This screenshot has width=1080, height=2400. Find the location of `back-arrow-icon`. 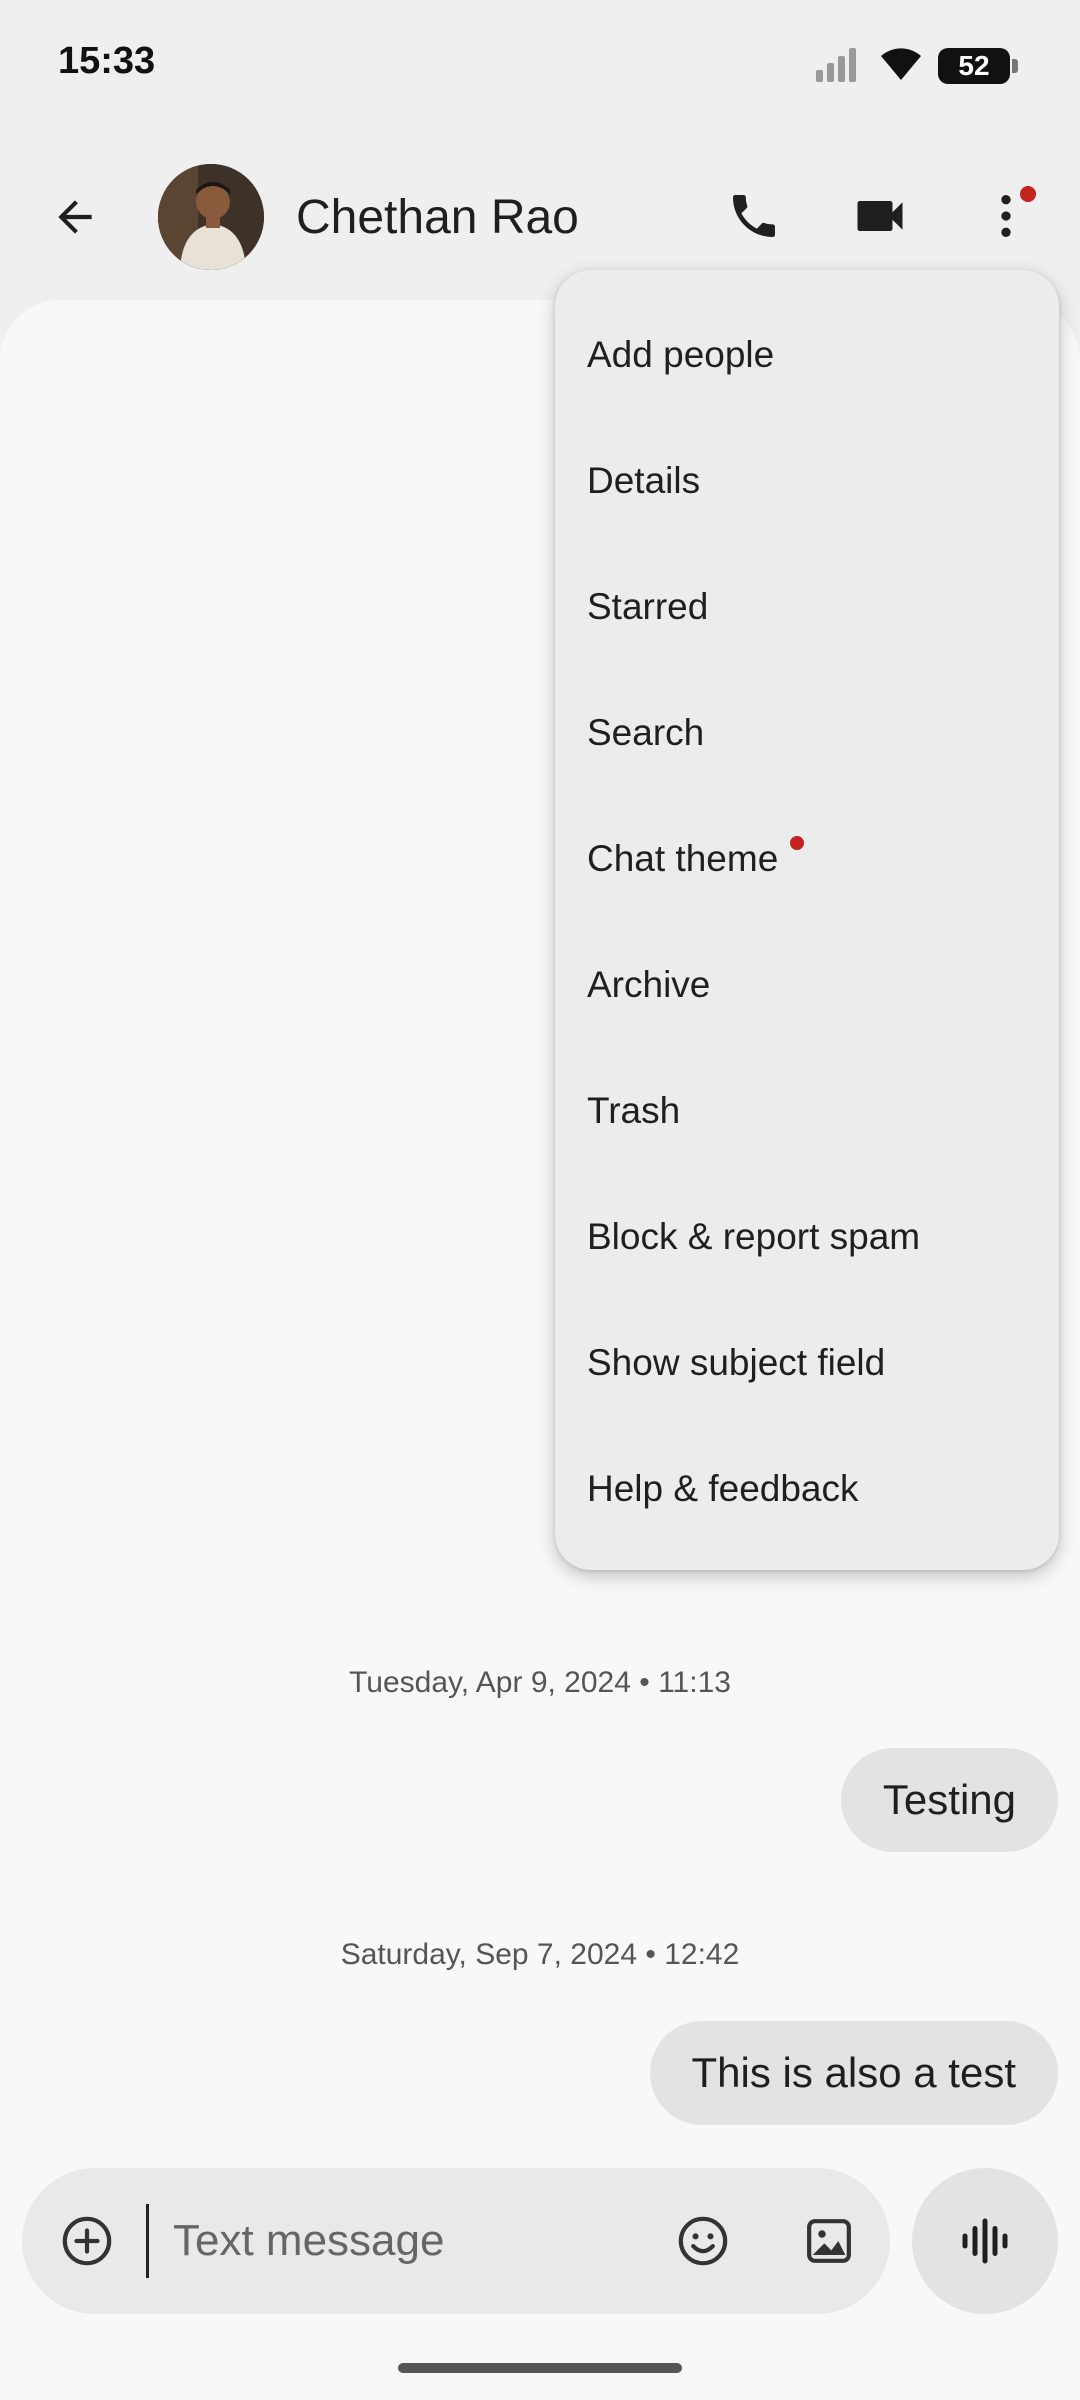

back-arrow-icon is located at coordinates (75, 217).